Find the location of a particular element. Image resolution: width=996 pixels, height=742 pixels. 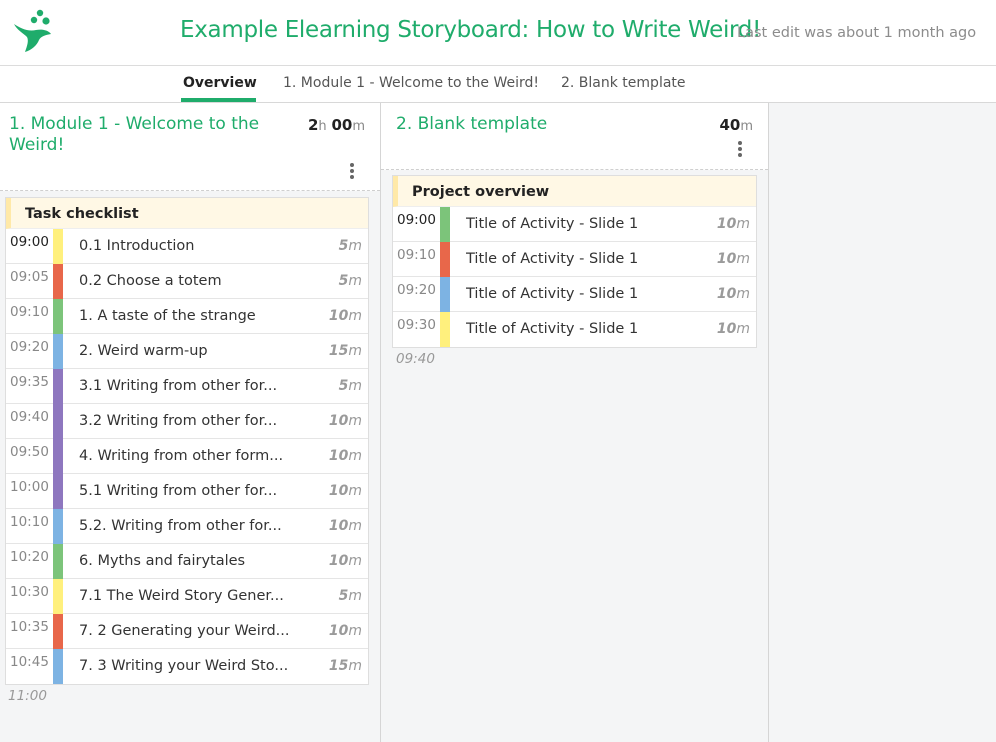

activity-start-time: 09:05 is located at coordinates (29, 277).